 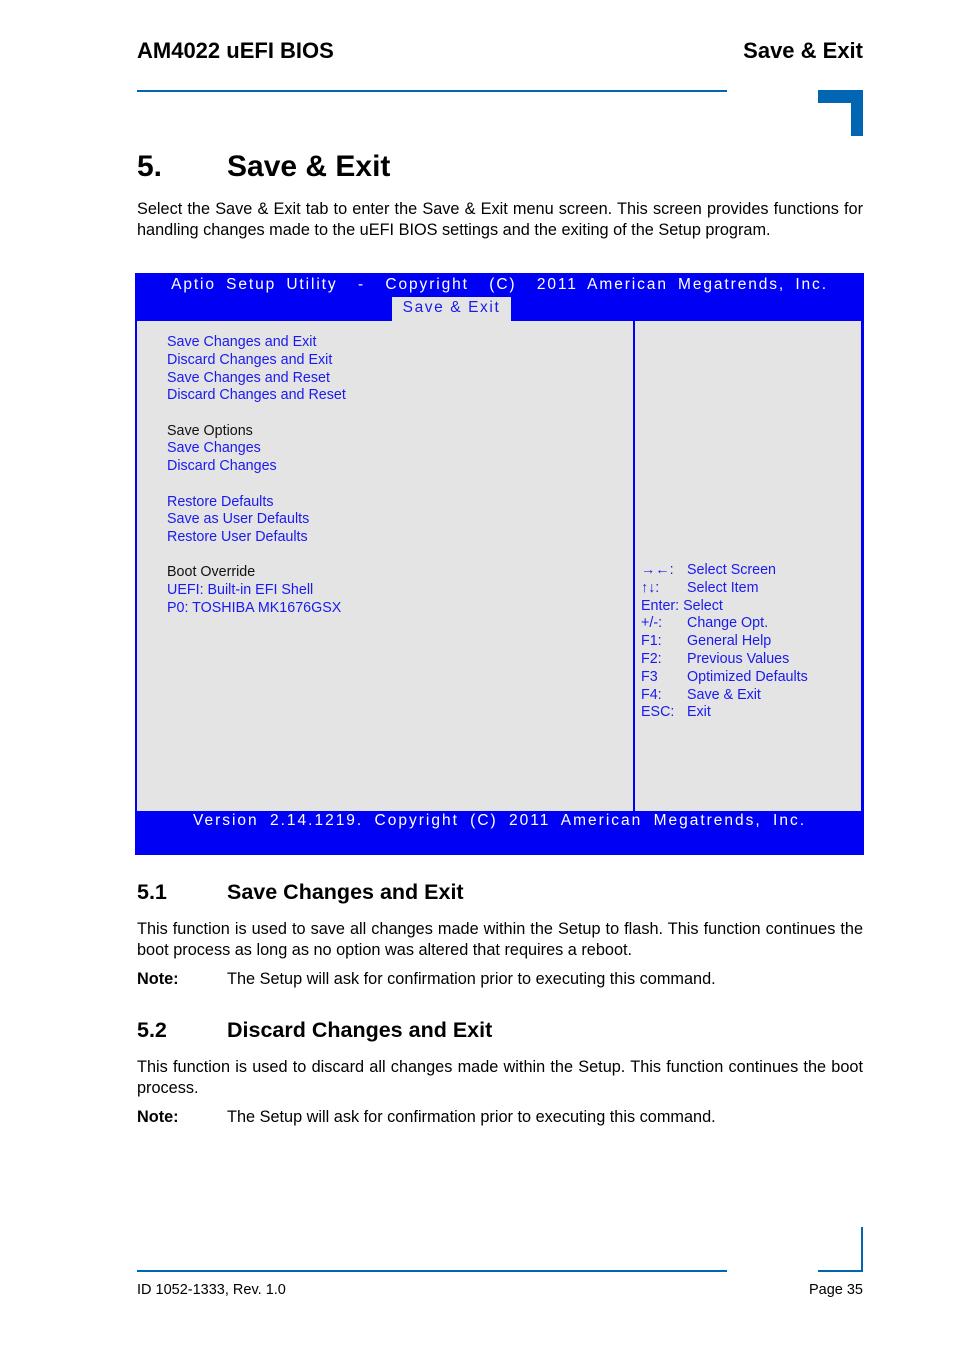 I want to click on help-row: F3 Optimized Defaults, so click(x=724, y=678).